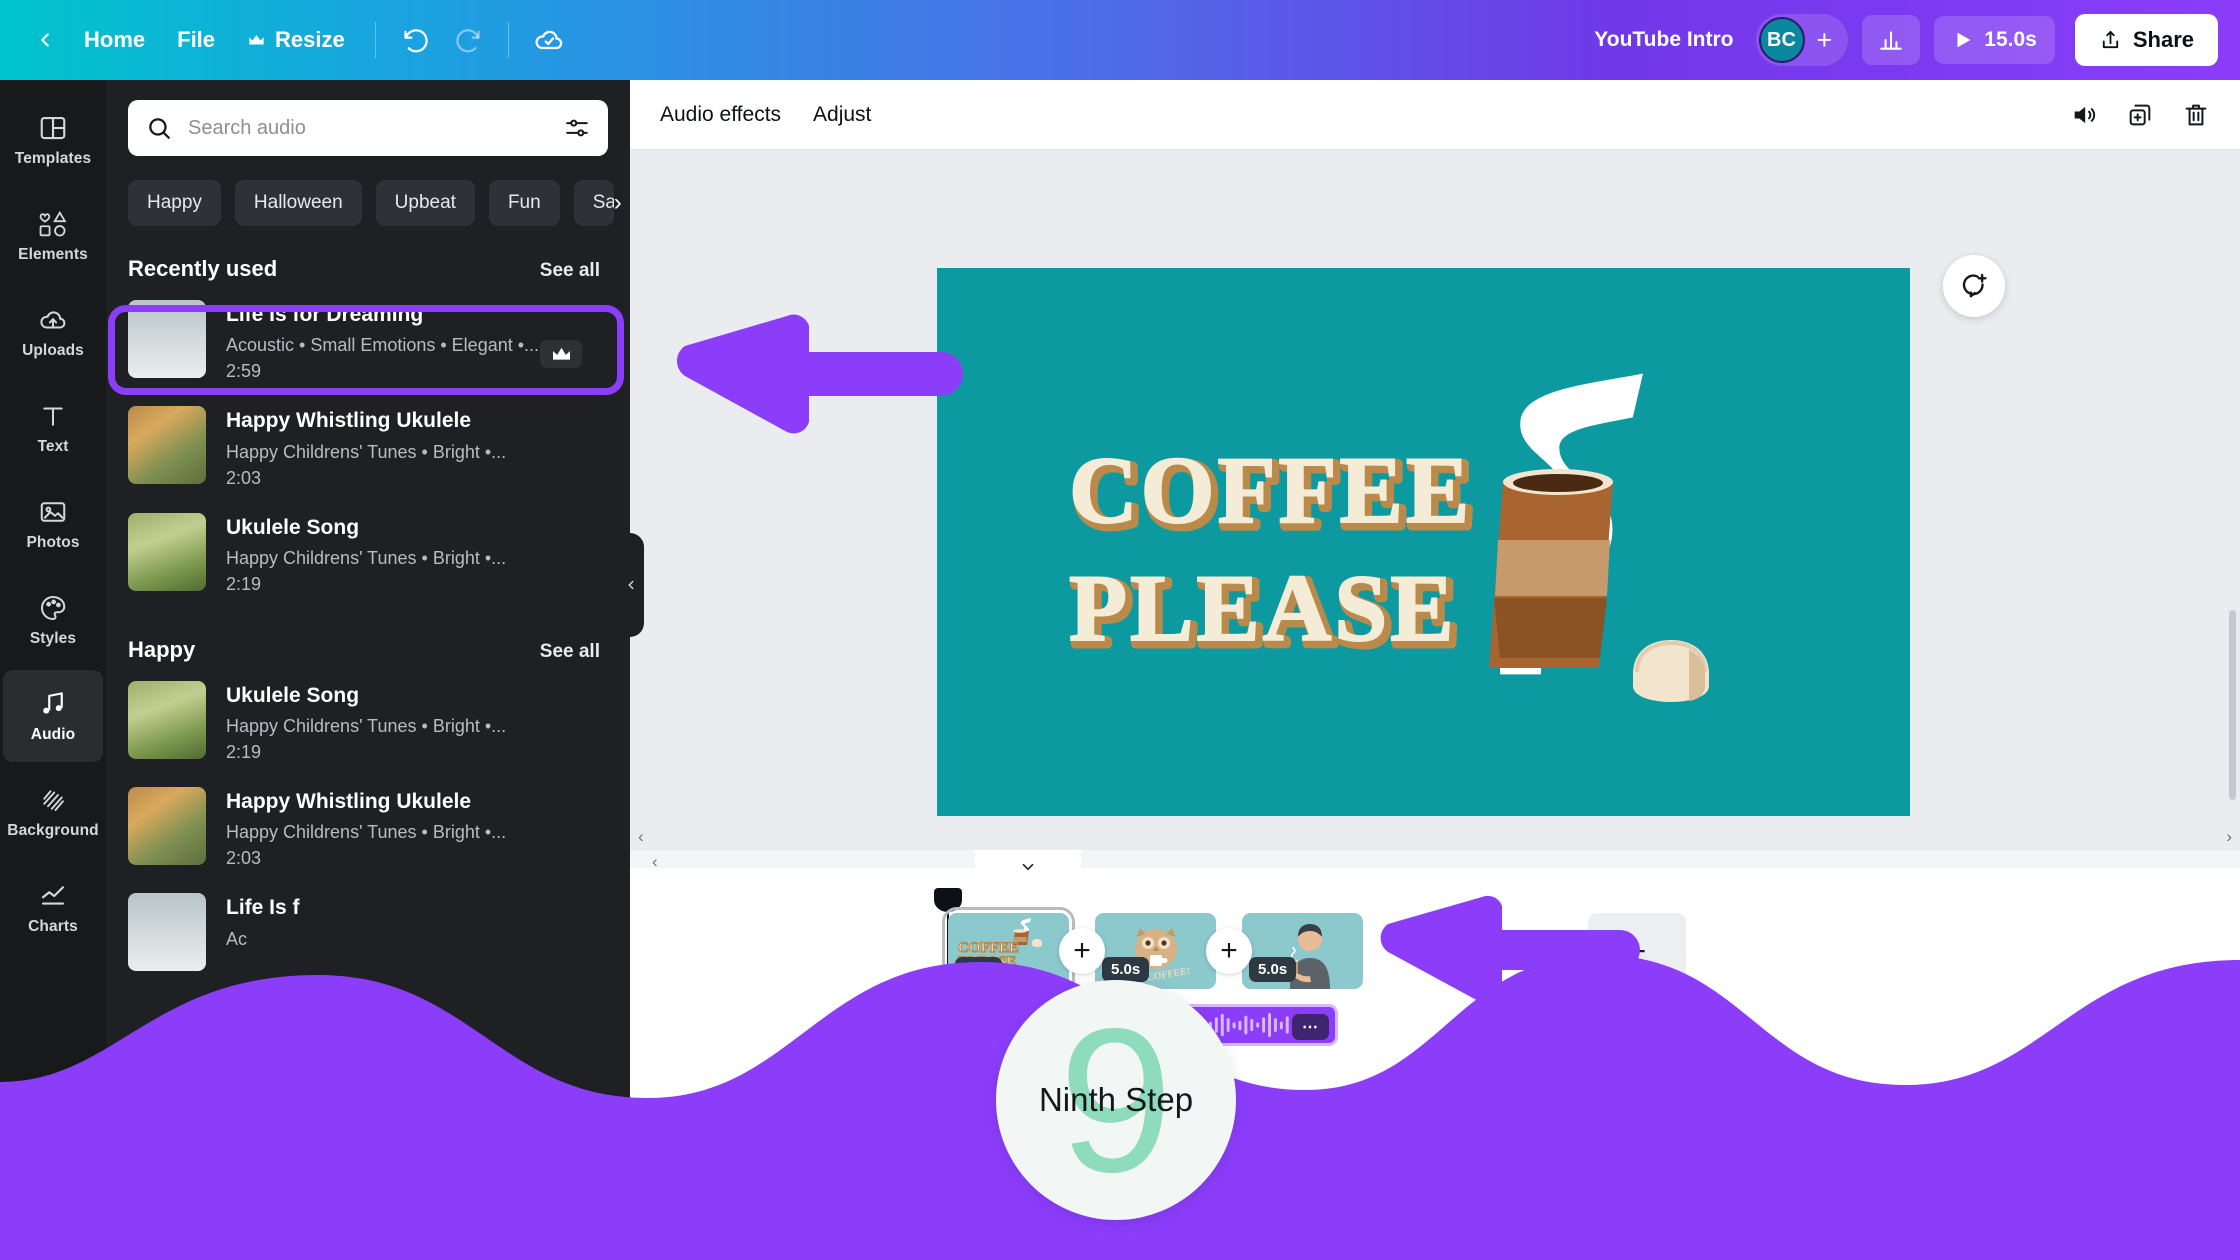  I want to click on canvas-vertical-scrollbar, so click(2232, 540).